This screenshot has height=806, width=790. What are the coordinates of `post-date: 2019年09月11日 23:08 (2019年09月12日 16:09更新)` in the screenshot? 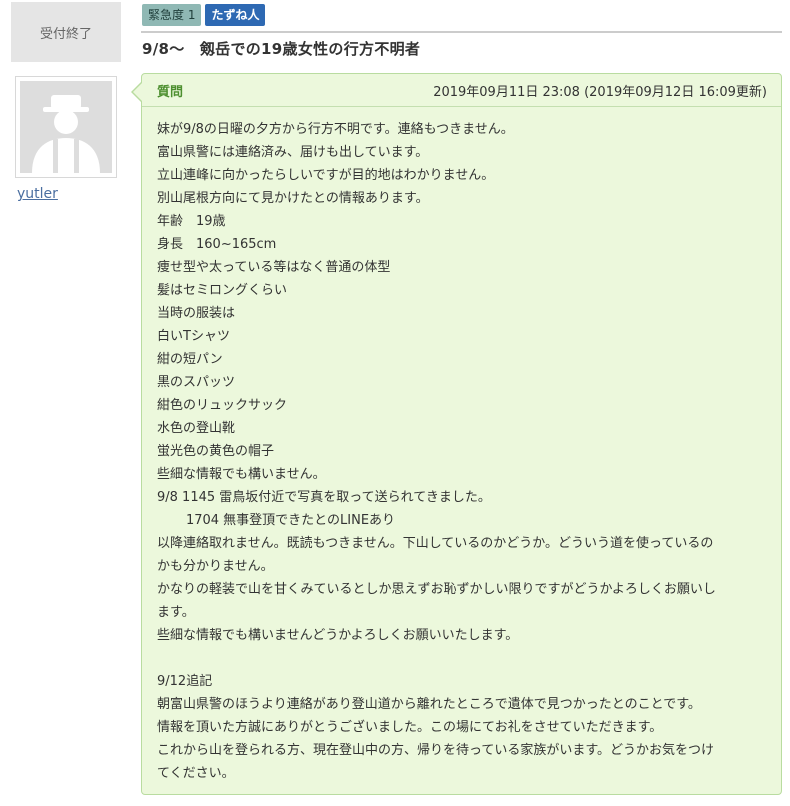 It's located at (600, 92).